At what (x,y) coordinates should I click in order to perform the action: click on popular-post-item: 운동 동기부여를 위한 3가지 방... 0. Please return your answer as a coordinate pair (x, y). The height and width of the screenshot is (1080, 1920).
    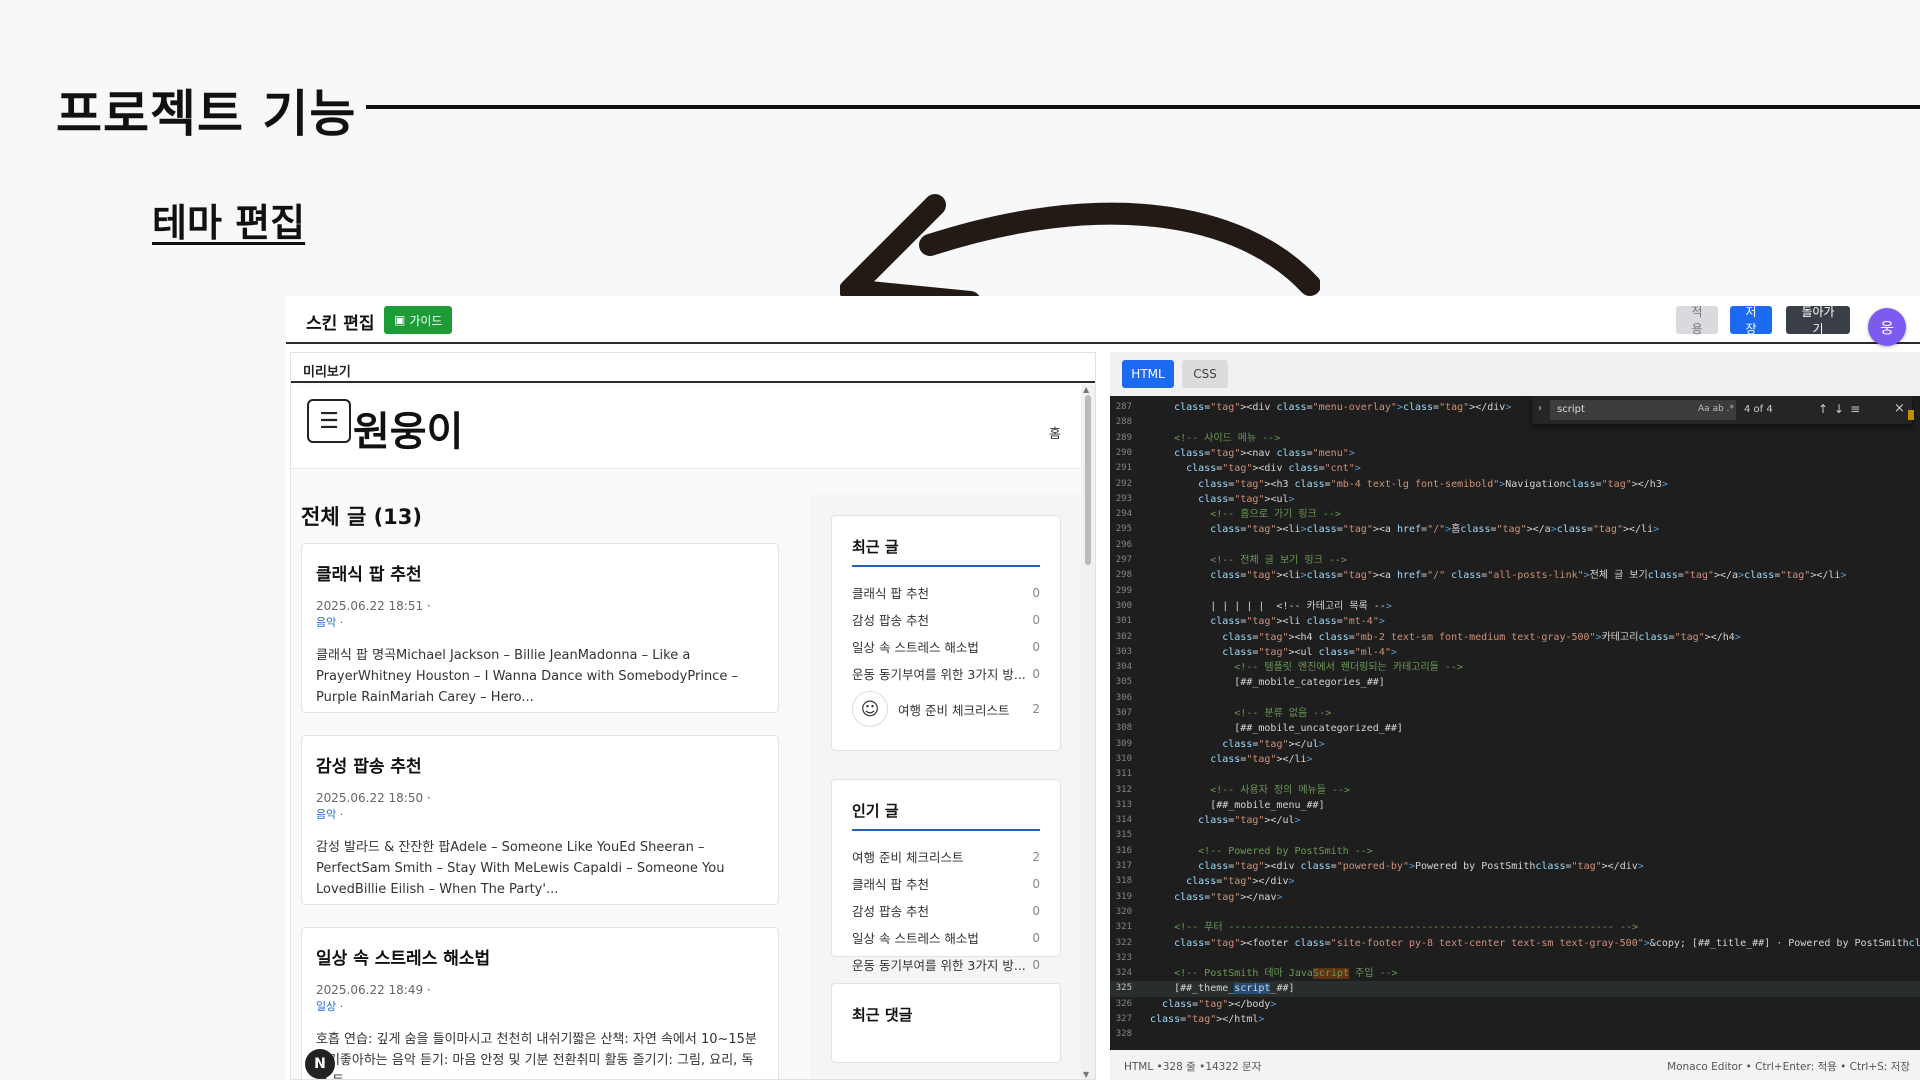
    Looking at the image, I should click on (946, 964).